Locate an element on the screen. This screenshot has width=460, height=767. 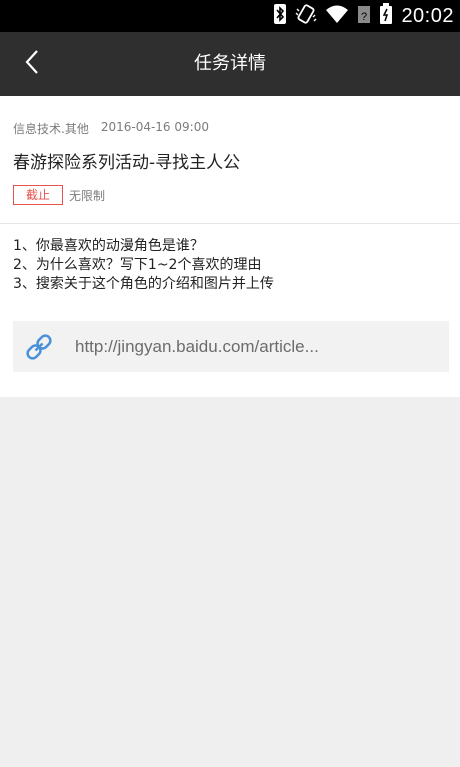
vibrate-icon is located at coordinates (306, 16).